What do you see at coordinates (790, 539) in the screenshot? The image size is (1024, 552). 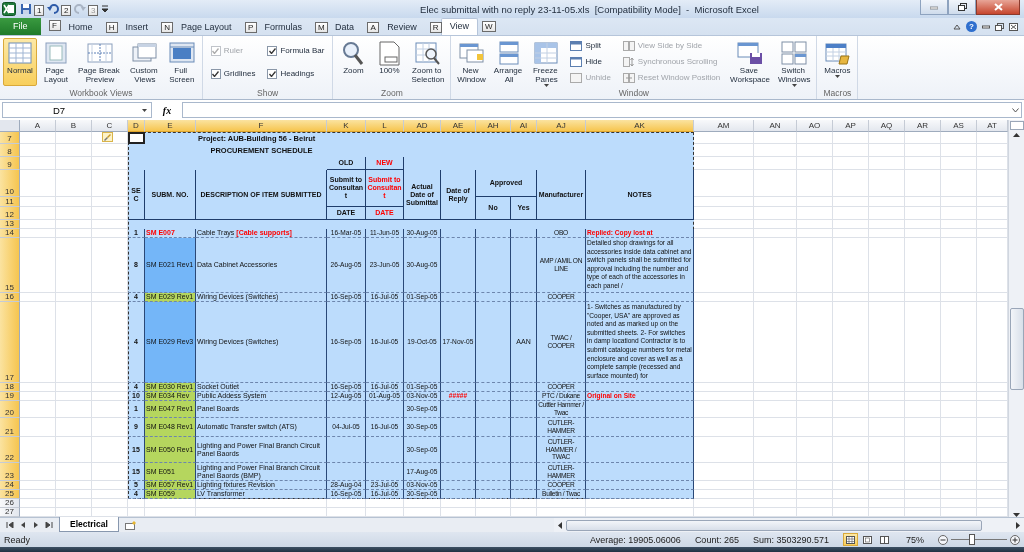 I see `status-sum: Sum: 3503290.571` at bounding box center [790, 539].